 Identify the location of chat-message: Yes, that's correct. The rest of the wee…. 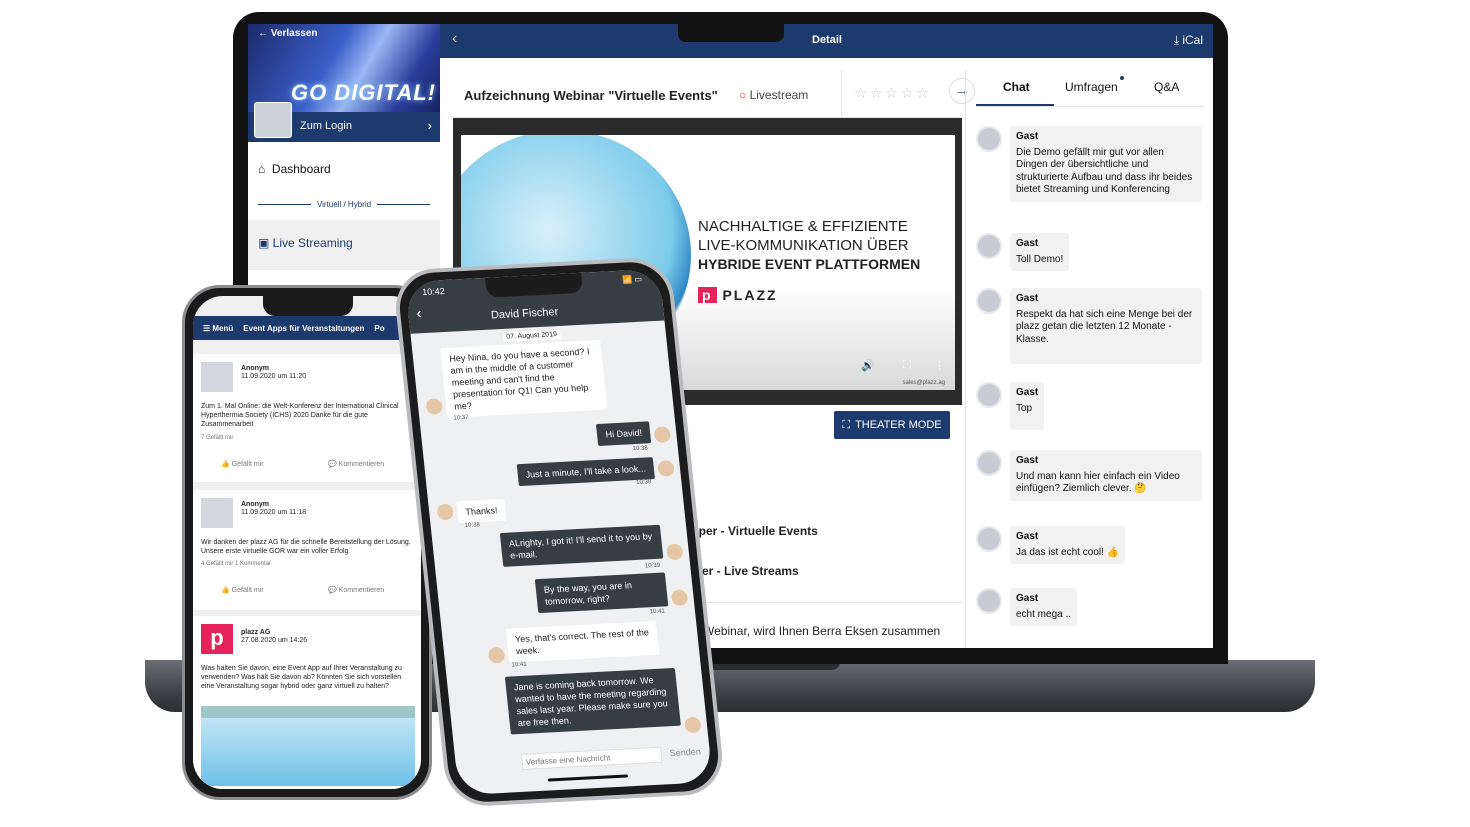
(582, 641).